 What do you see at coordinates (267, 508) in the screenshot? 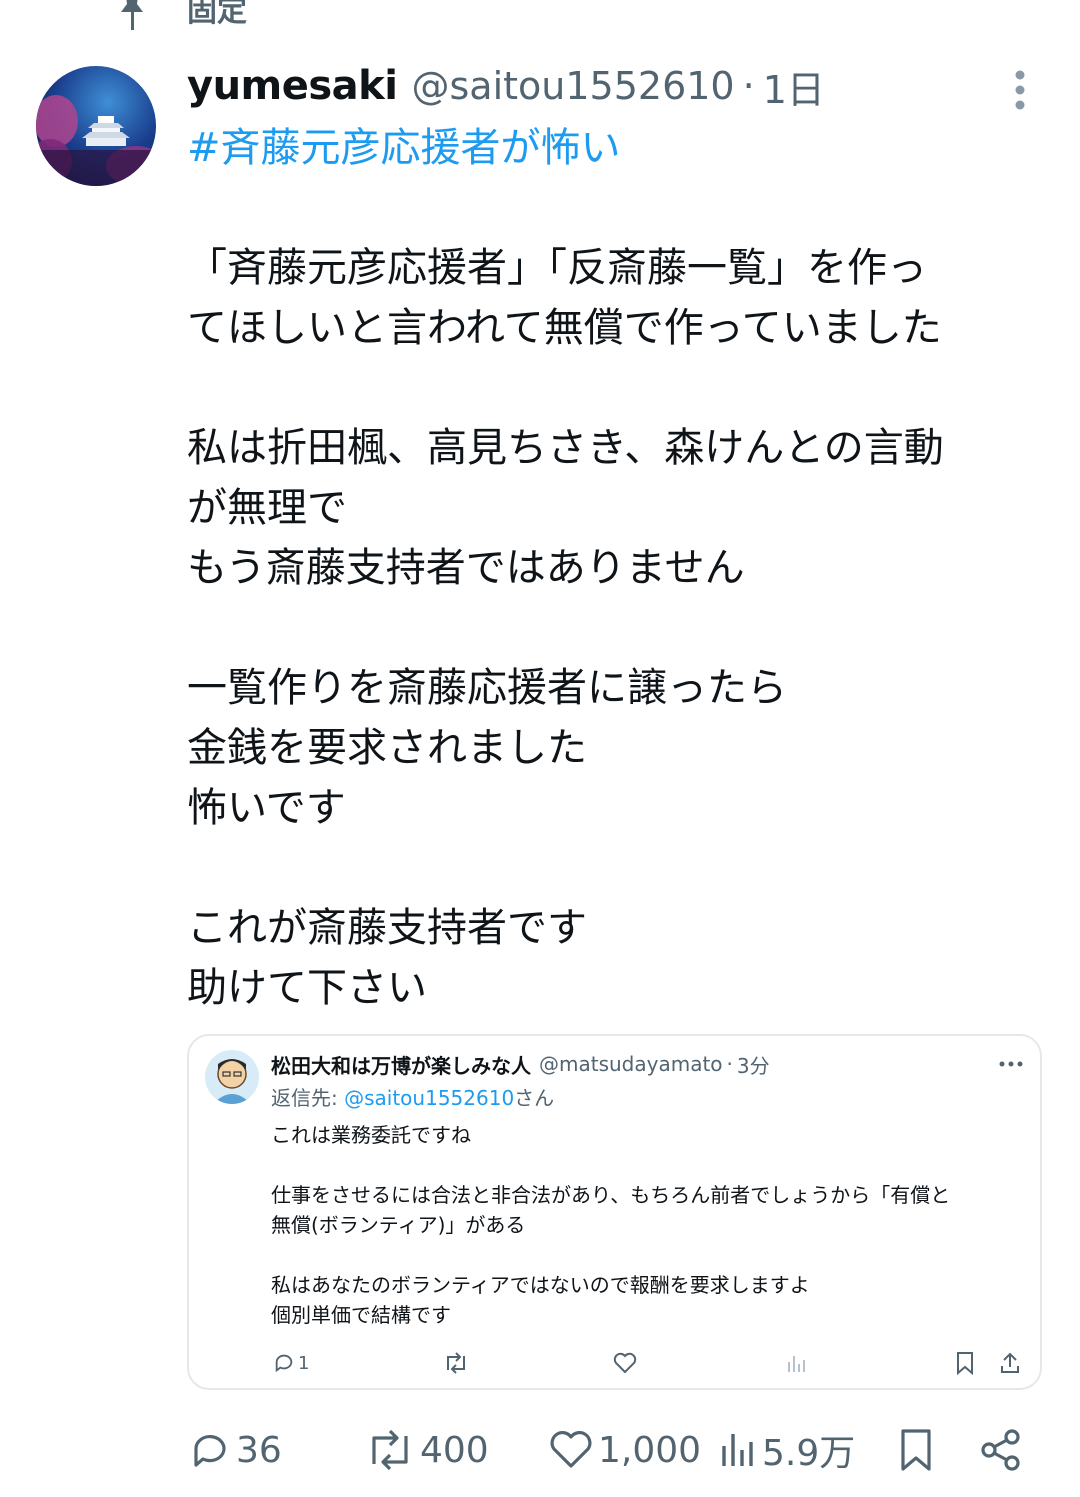
I see `post-text-line: が無理で` at bounding box center [267, 508].